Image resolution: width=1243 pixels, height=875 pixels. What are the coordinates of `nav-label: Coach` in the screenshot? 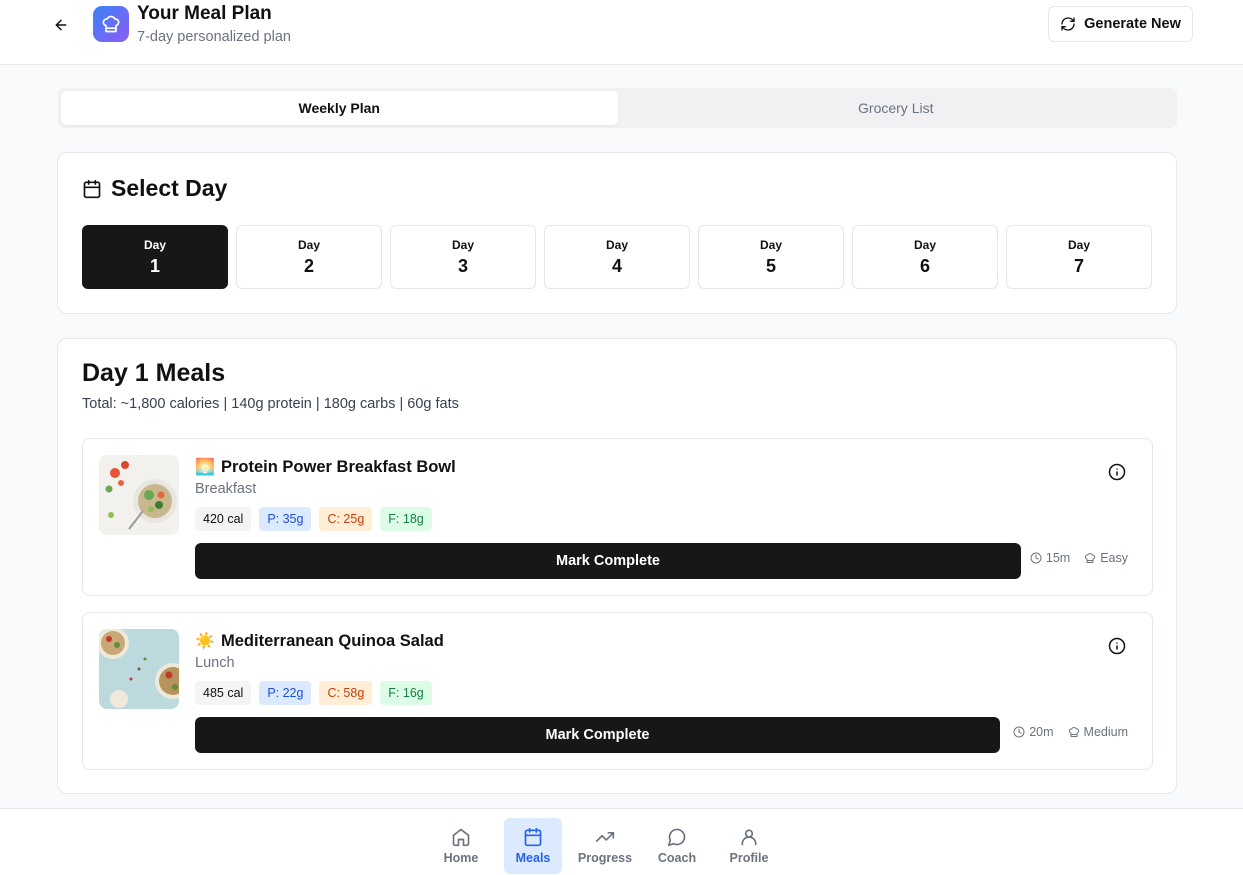 It's located at (677, 858).